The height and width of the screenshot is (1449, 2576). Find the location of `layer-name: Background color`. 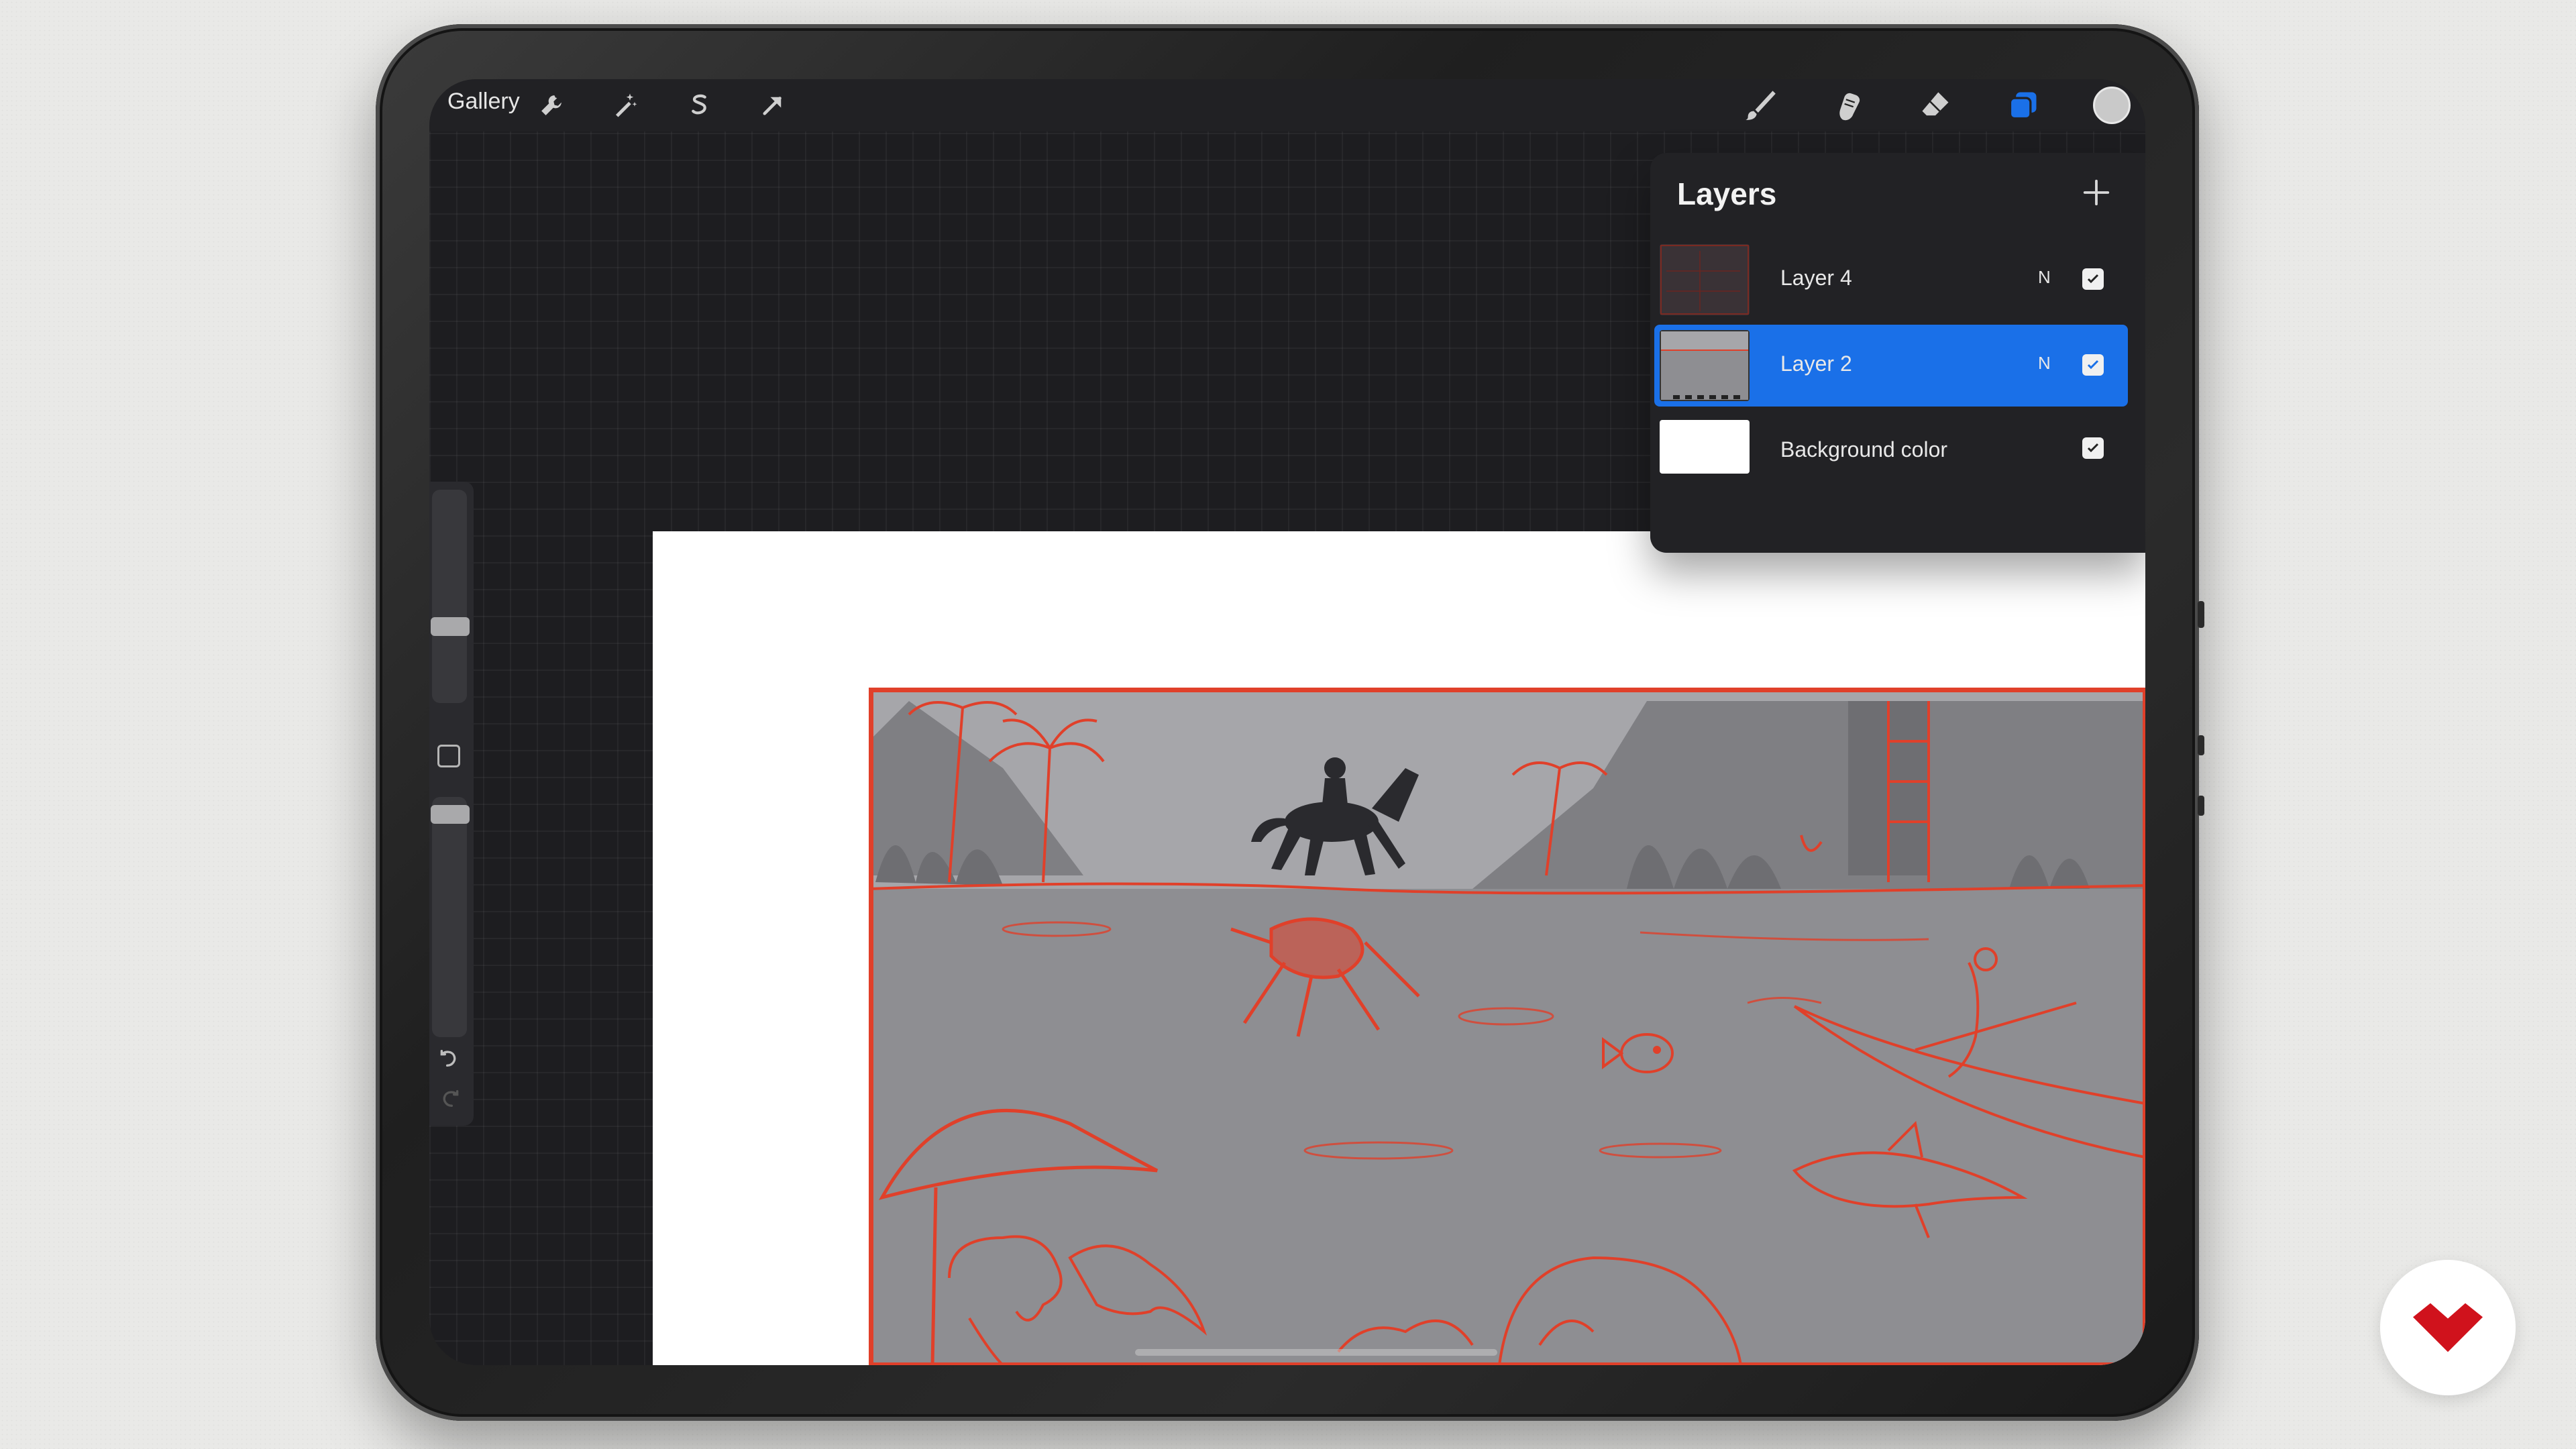

layer-name: Background color is located at coordinates (1864, 449).